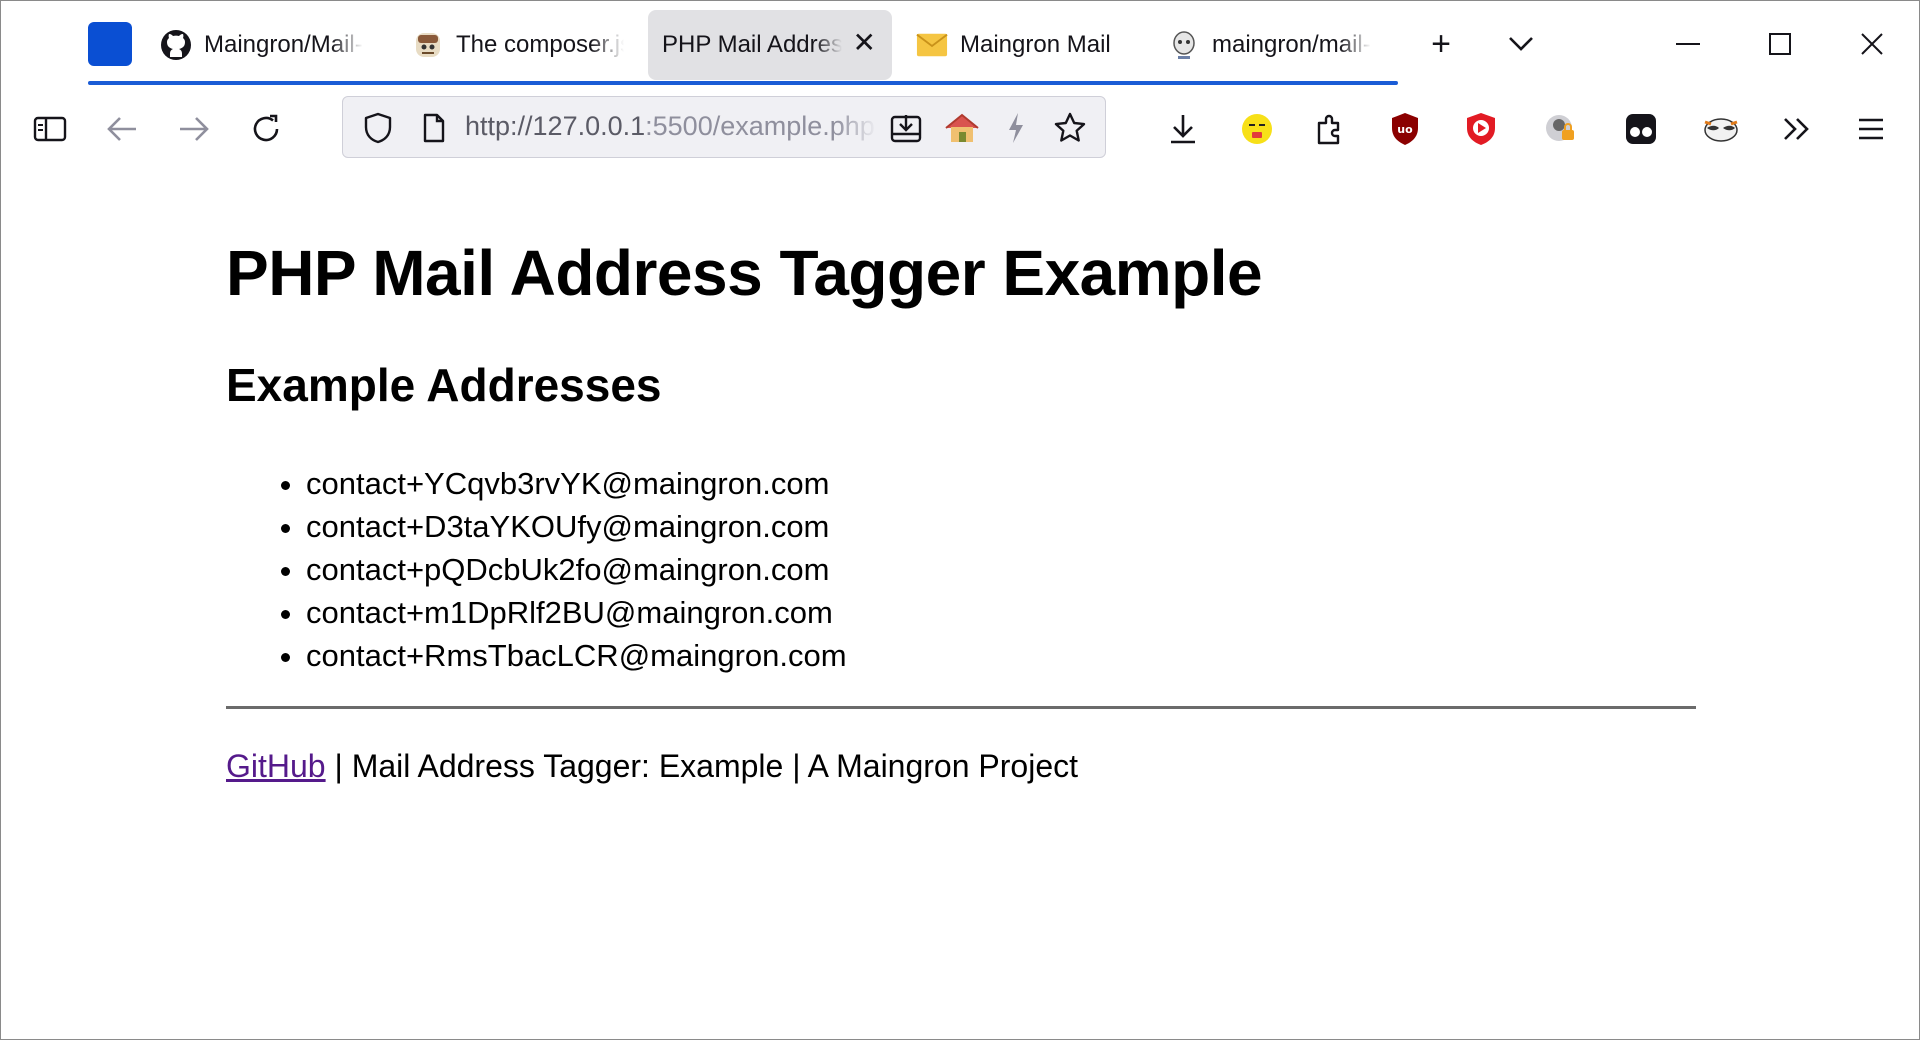 The image size is (1920, 1040). I want to click on list-item: contact+D3taYKOUfy@maingron.com, so click(576, 526).